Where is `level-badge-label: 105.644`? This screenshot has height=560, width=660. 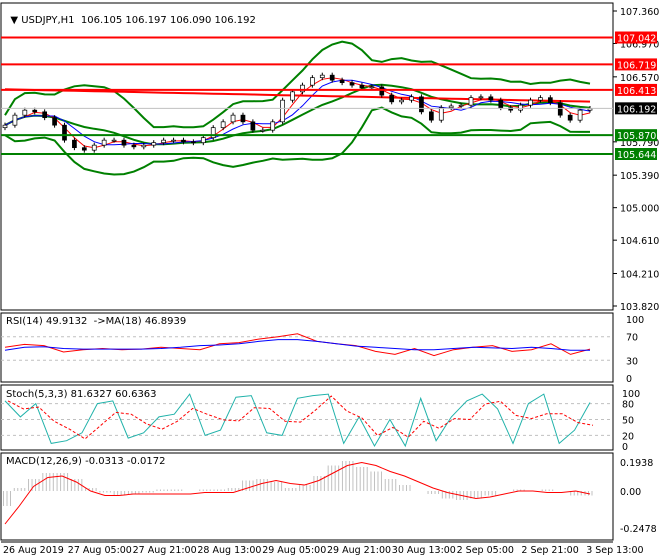 level-badge-label: 105.644 is located at coordinates (636, 155).